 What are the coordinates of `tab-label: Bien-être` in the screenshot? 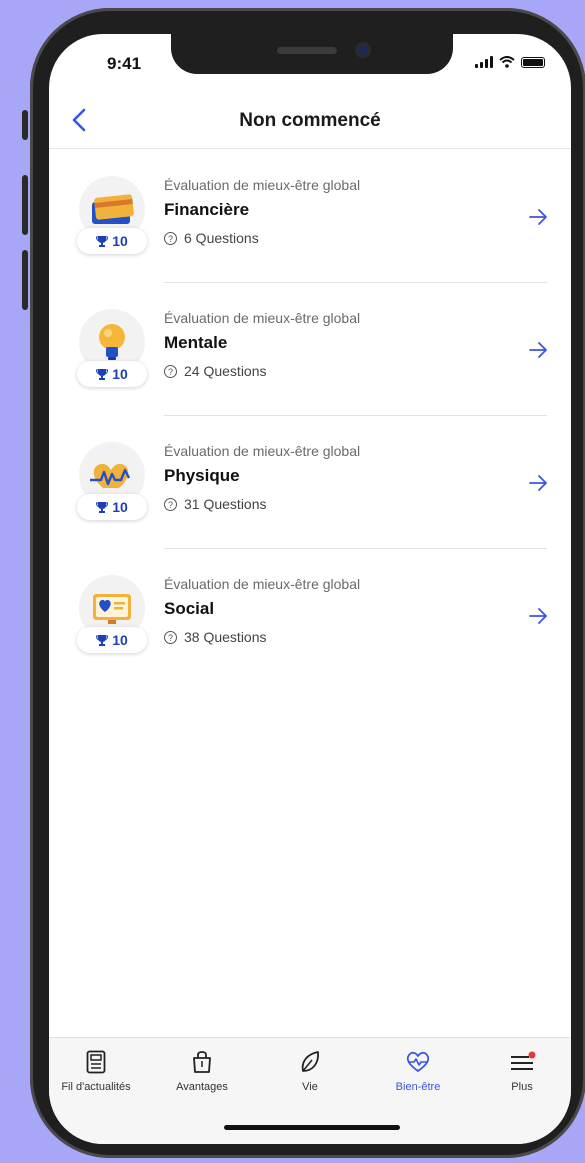 It's located at (418, 1087).